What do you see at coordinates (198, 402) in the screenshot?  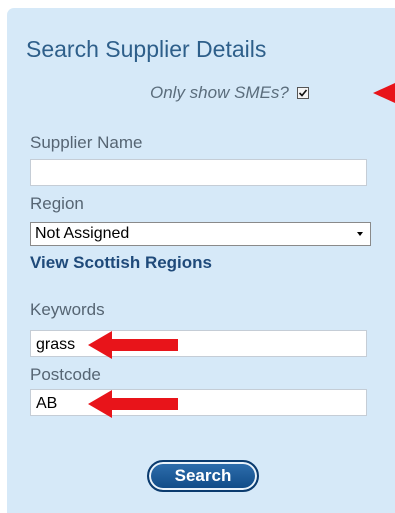 I see `postcode-input` at bounding box center [198, 402].